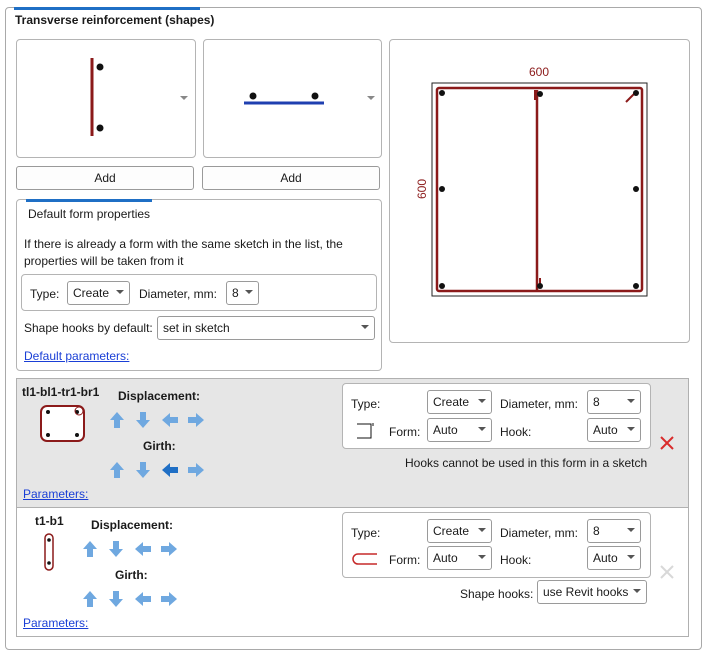  Describe the element at coordinates (366, 404) in the screenshot. I see `row-1-type-label: Type:` at that location.